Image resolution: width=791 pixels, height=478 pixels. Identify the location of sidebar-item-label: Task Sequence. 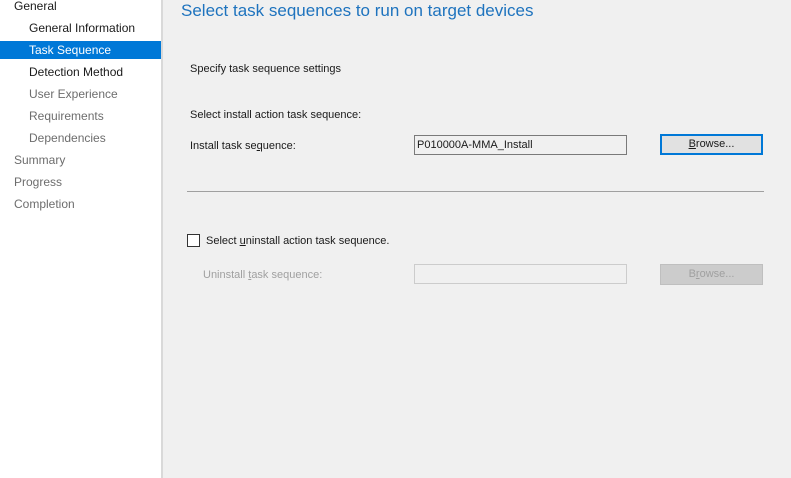
(70, 50).